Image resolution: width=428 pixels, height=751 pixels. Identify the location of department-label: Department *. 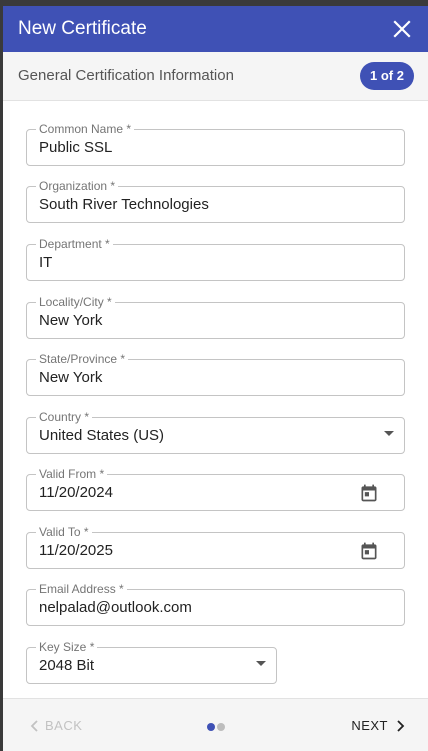
(74, 244).